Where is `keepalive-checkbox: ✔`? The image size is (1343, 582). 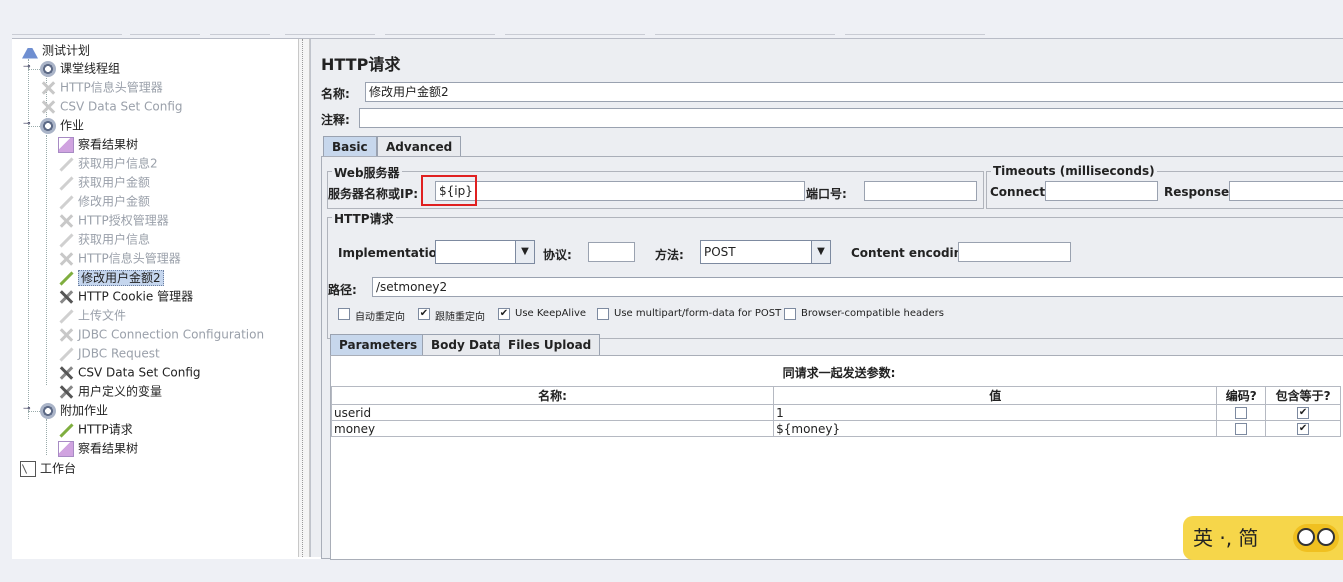 keepalive-checkbox: ✔ is located at coordinates (504, 314).